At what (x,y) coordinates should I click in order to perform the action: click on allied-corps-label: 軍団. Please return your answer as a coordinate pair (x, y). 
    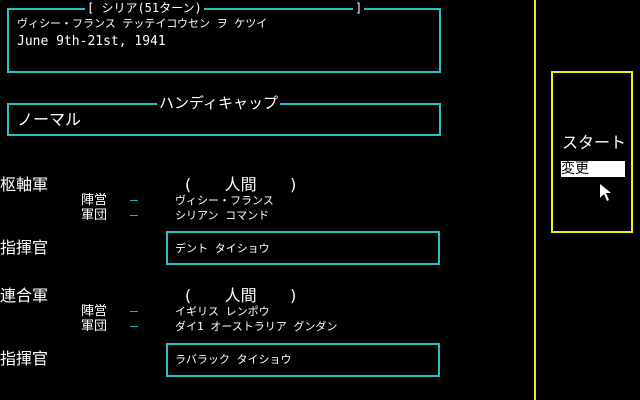
    Looking at the image, I should click on (94, 326).